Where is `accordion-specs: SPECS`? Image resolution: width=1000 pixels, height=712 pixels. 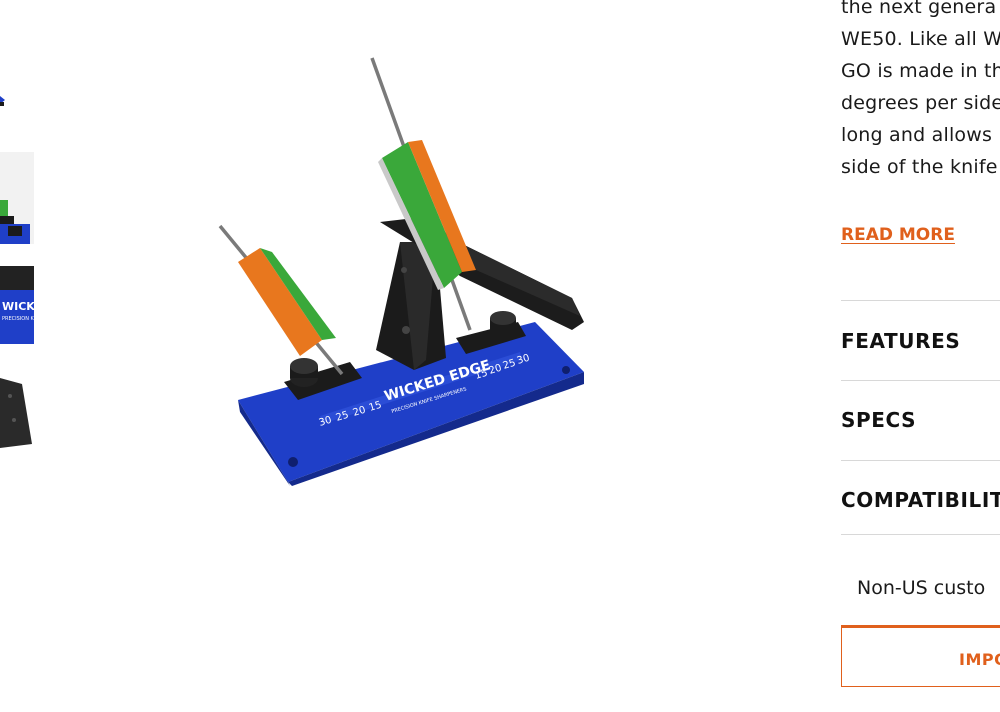
accordion-specs: SPECS is located at coordinates (878, 420).